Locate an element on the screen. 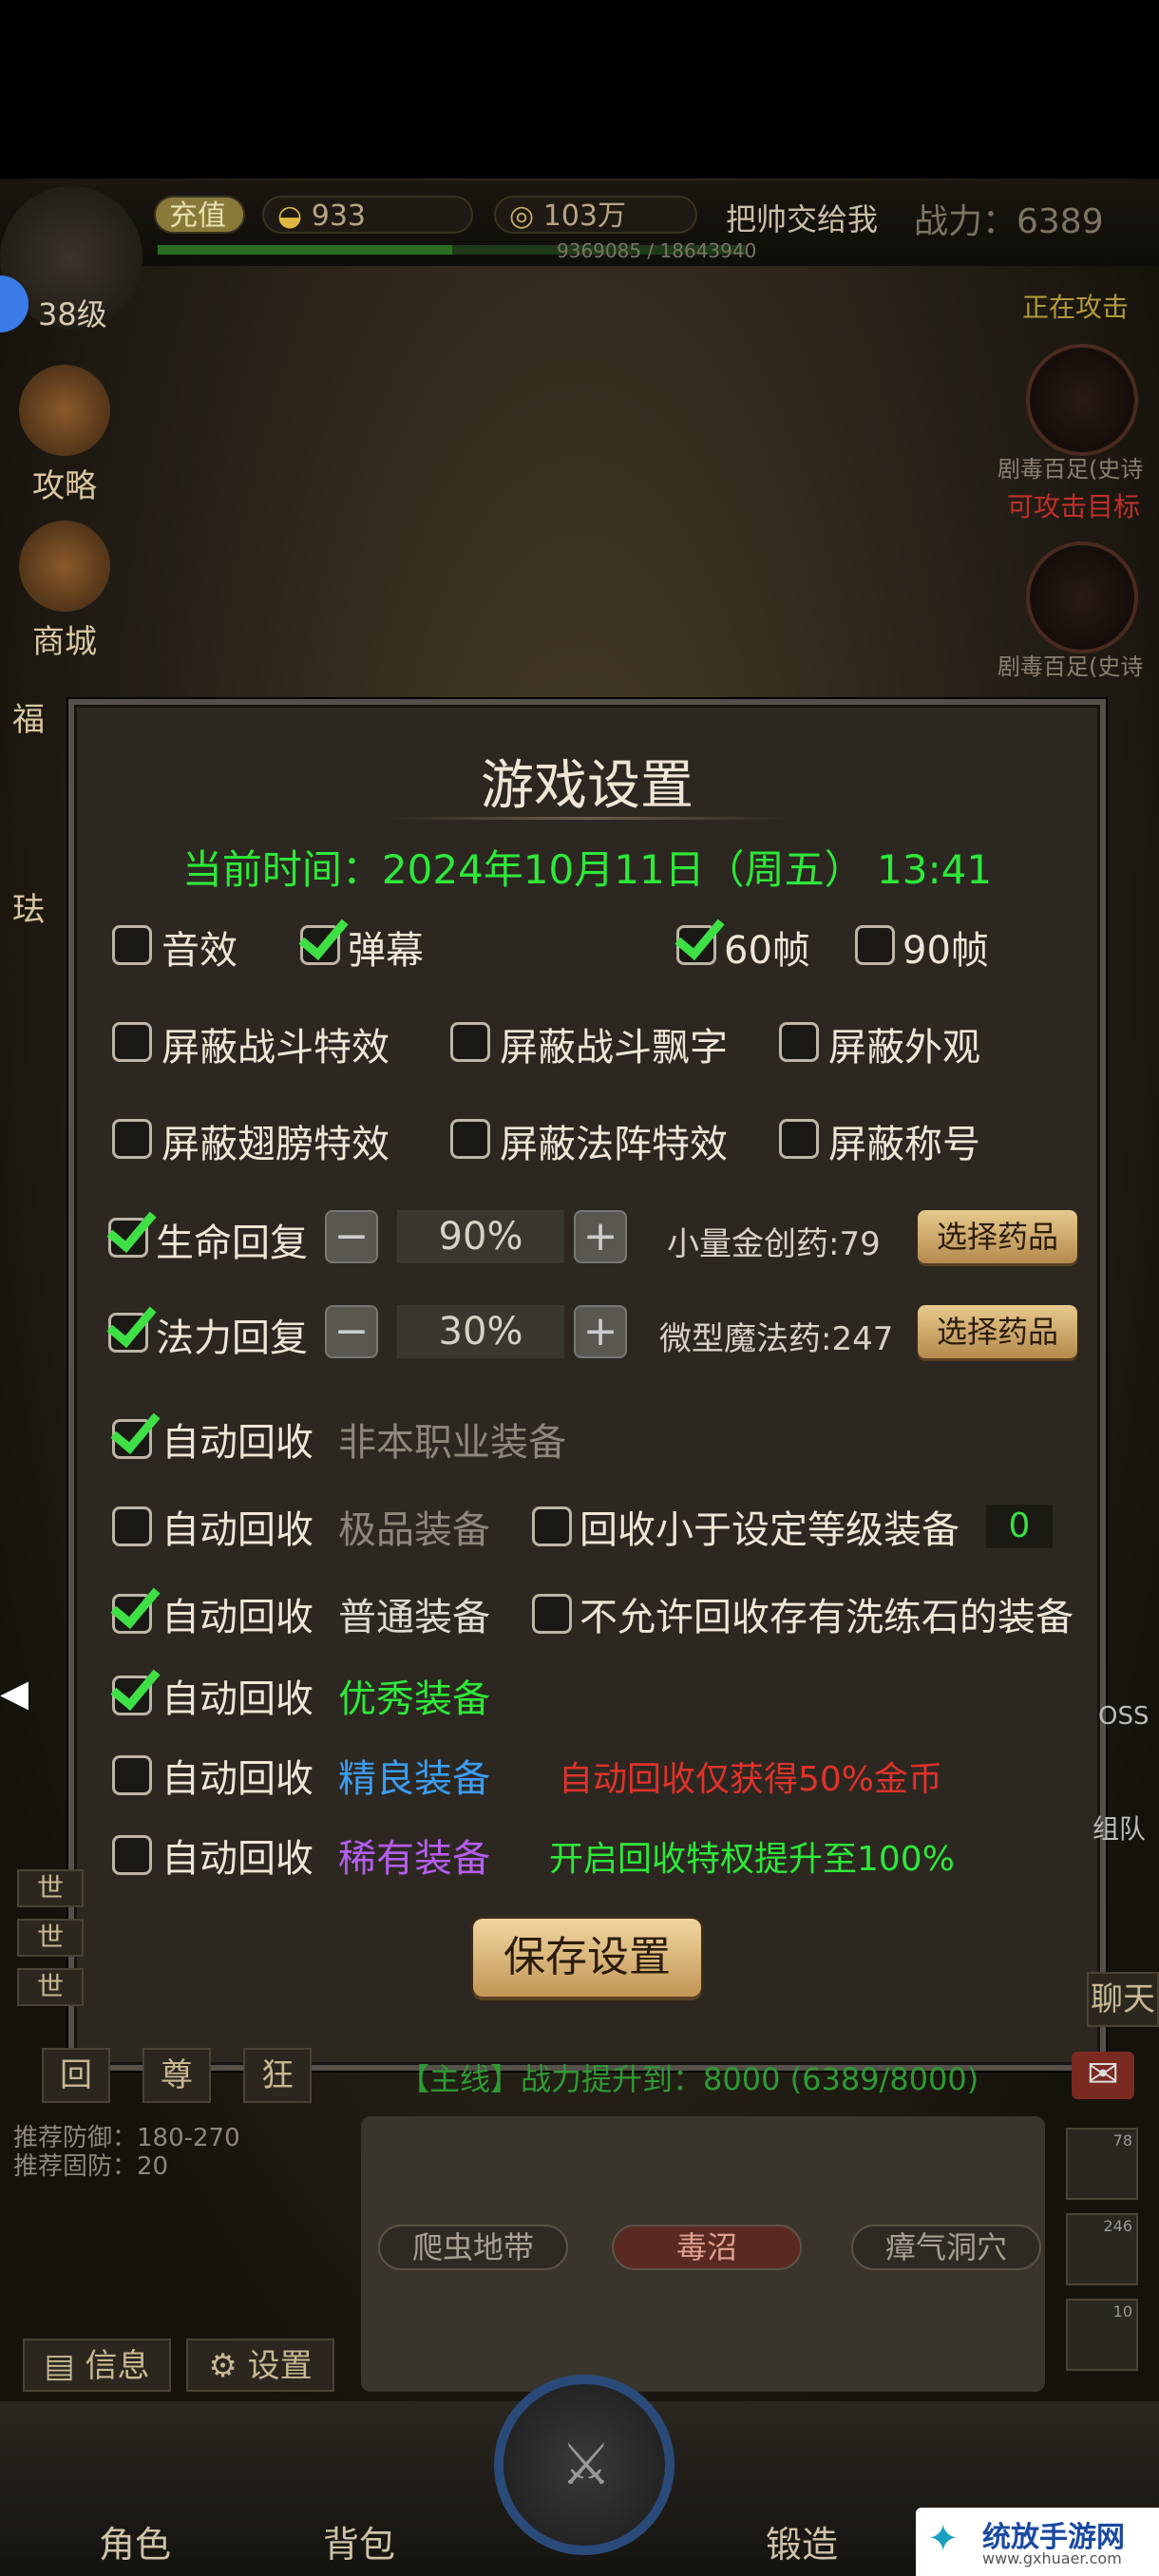 This screenshot has height=2576, width=1159. hide-damage-text-checkbox is located at coordinates (470, 1042).